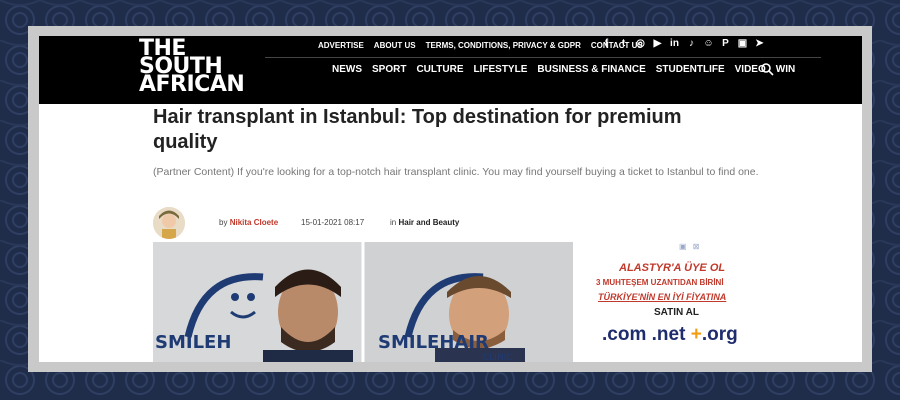  I want to click on hero-logo-text-left: SMILEH, so click(193, 342).